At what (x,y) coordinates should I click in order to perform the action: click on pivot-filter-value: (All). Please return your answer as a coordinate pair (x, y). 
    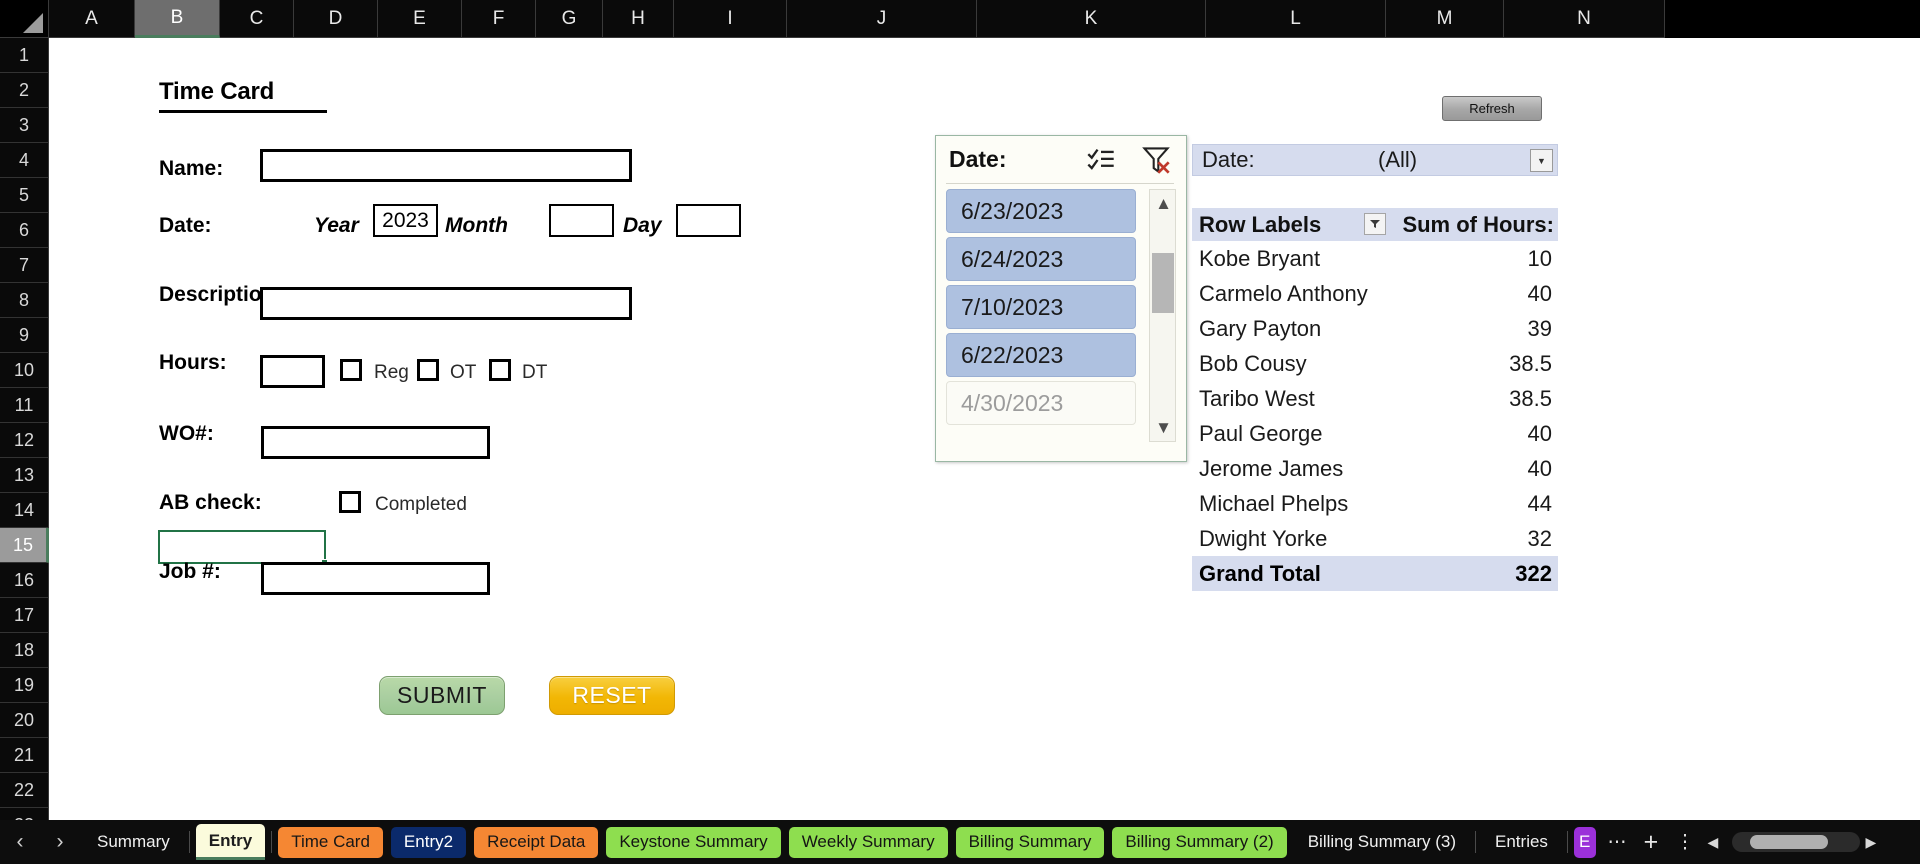
    Looking at the image, I should click on (1398, 159).